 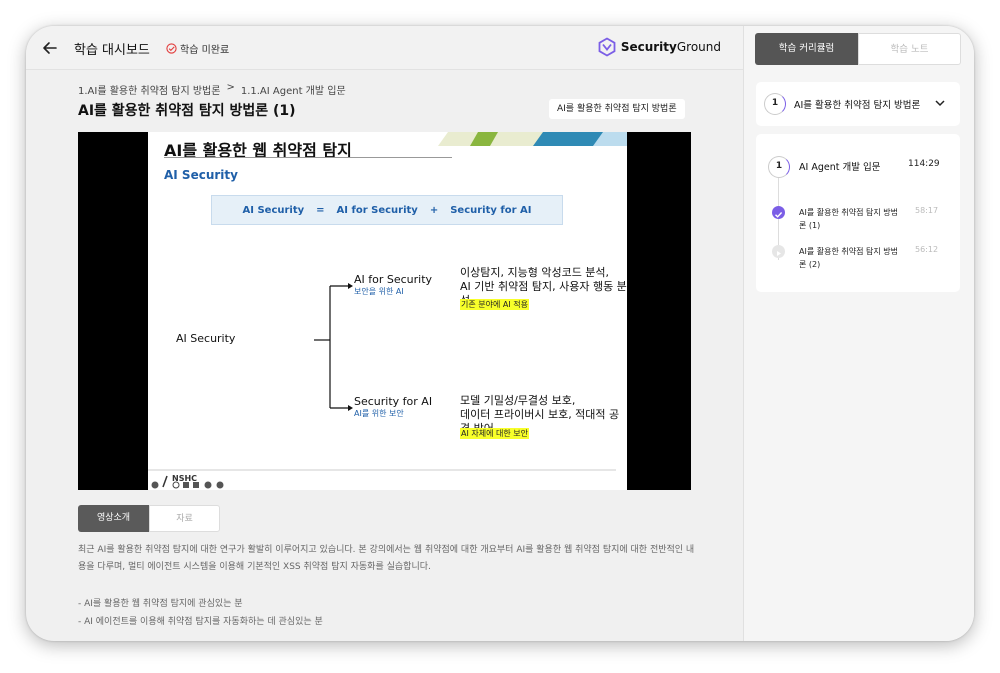 I want to click on diagram-branch-security-for-ai: Security for AI AI를 위한 보안, so click(x=393, y=407).